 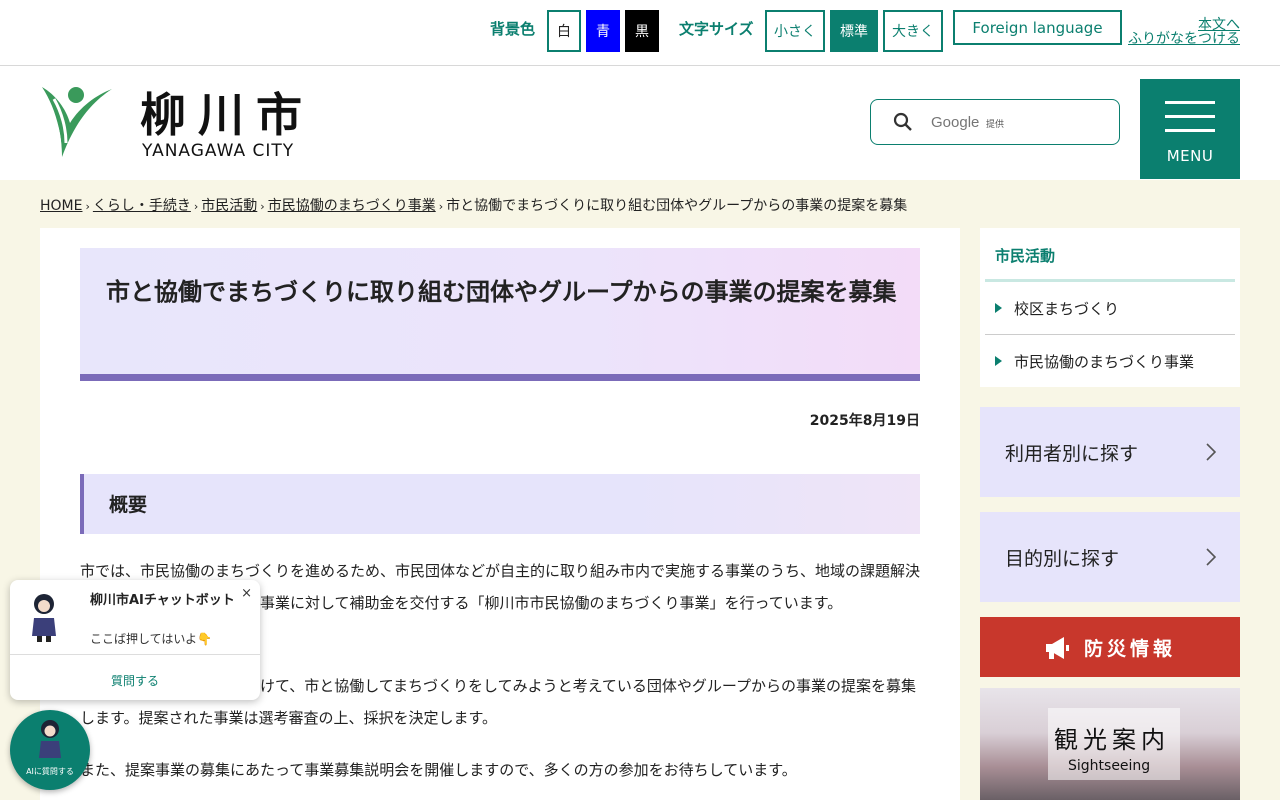 What do you see at coordinates (1025, 255) in the screenshot?
I see `sidebar-nav-title: 市民活動` at bounding box center [1025, 255].